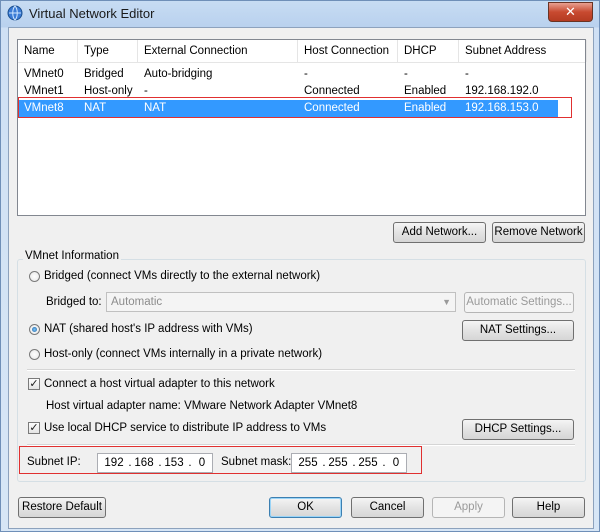 This screenshot has height=532, width=600. I want to click on cell-name: VMnet8, so click(44, 108).